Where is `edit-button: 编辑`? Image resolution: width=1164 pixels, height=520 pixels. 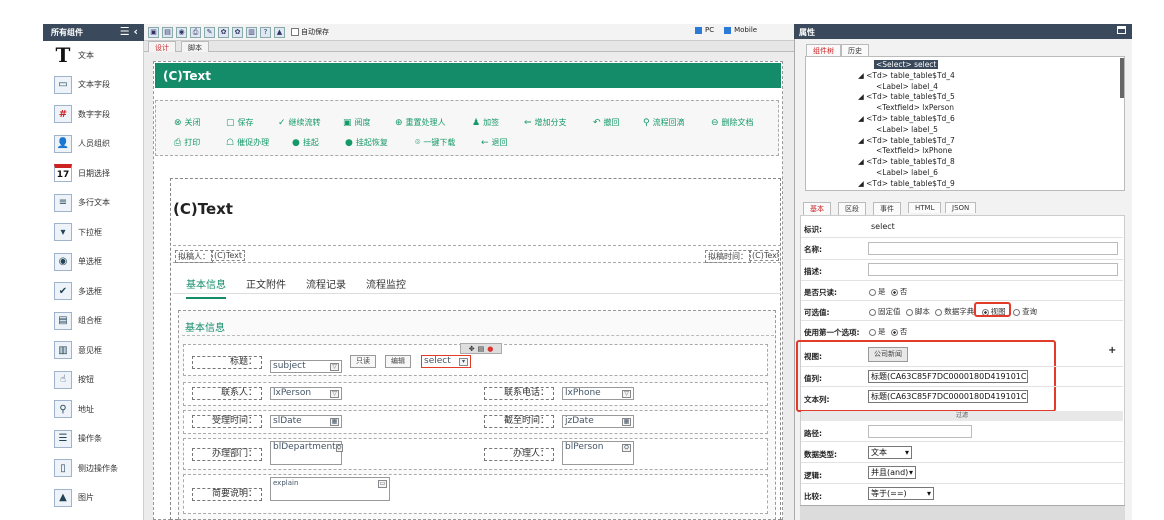 edit-button: 编辑 is located at coordinates (398, 361).